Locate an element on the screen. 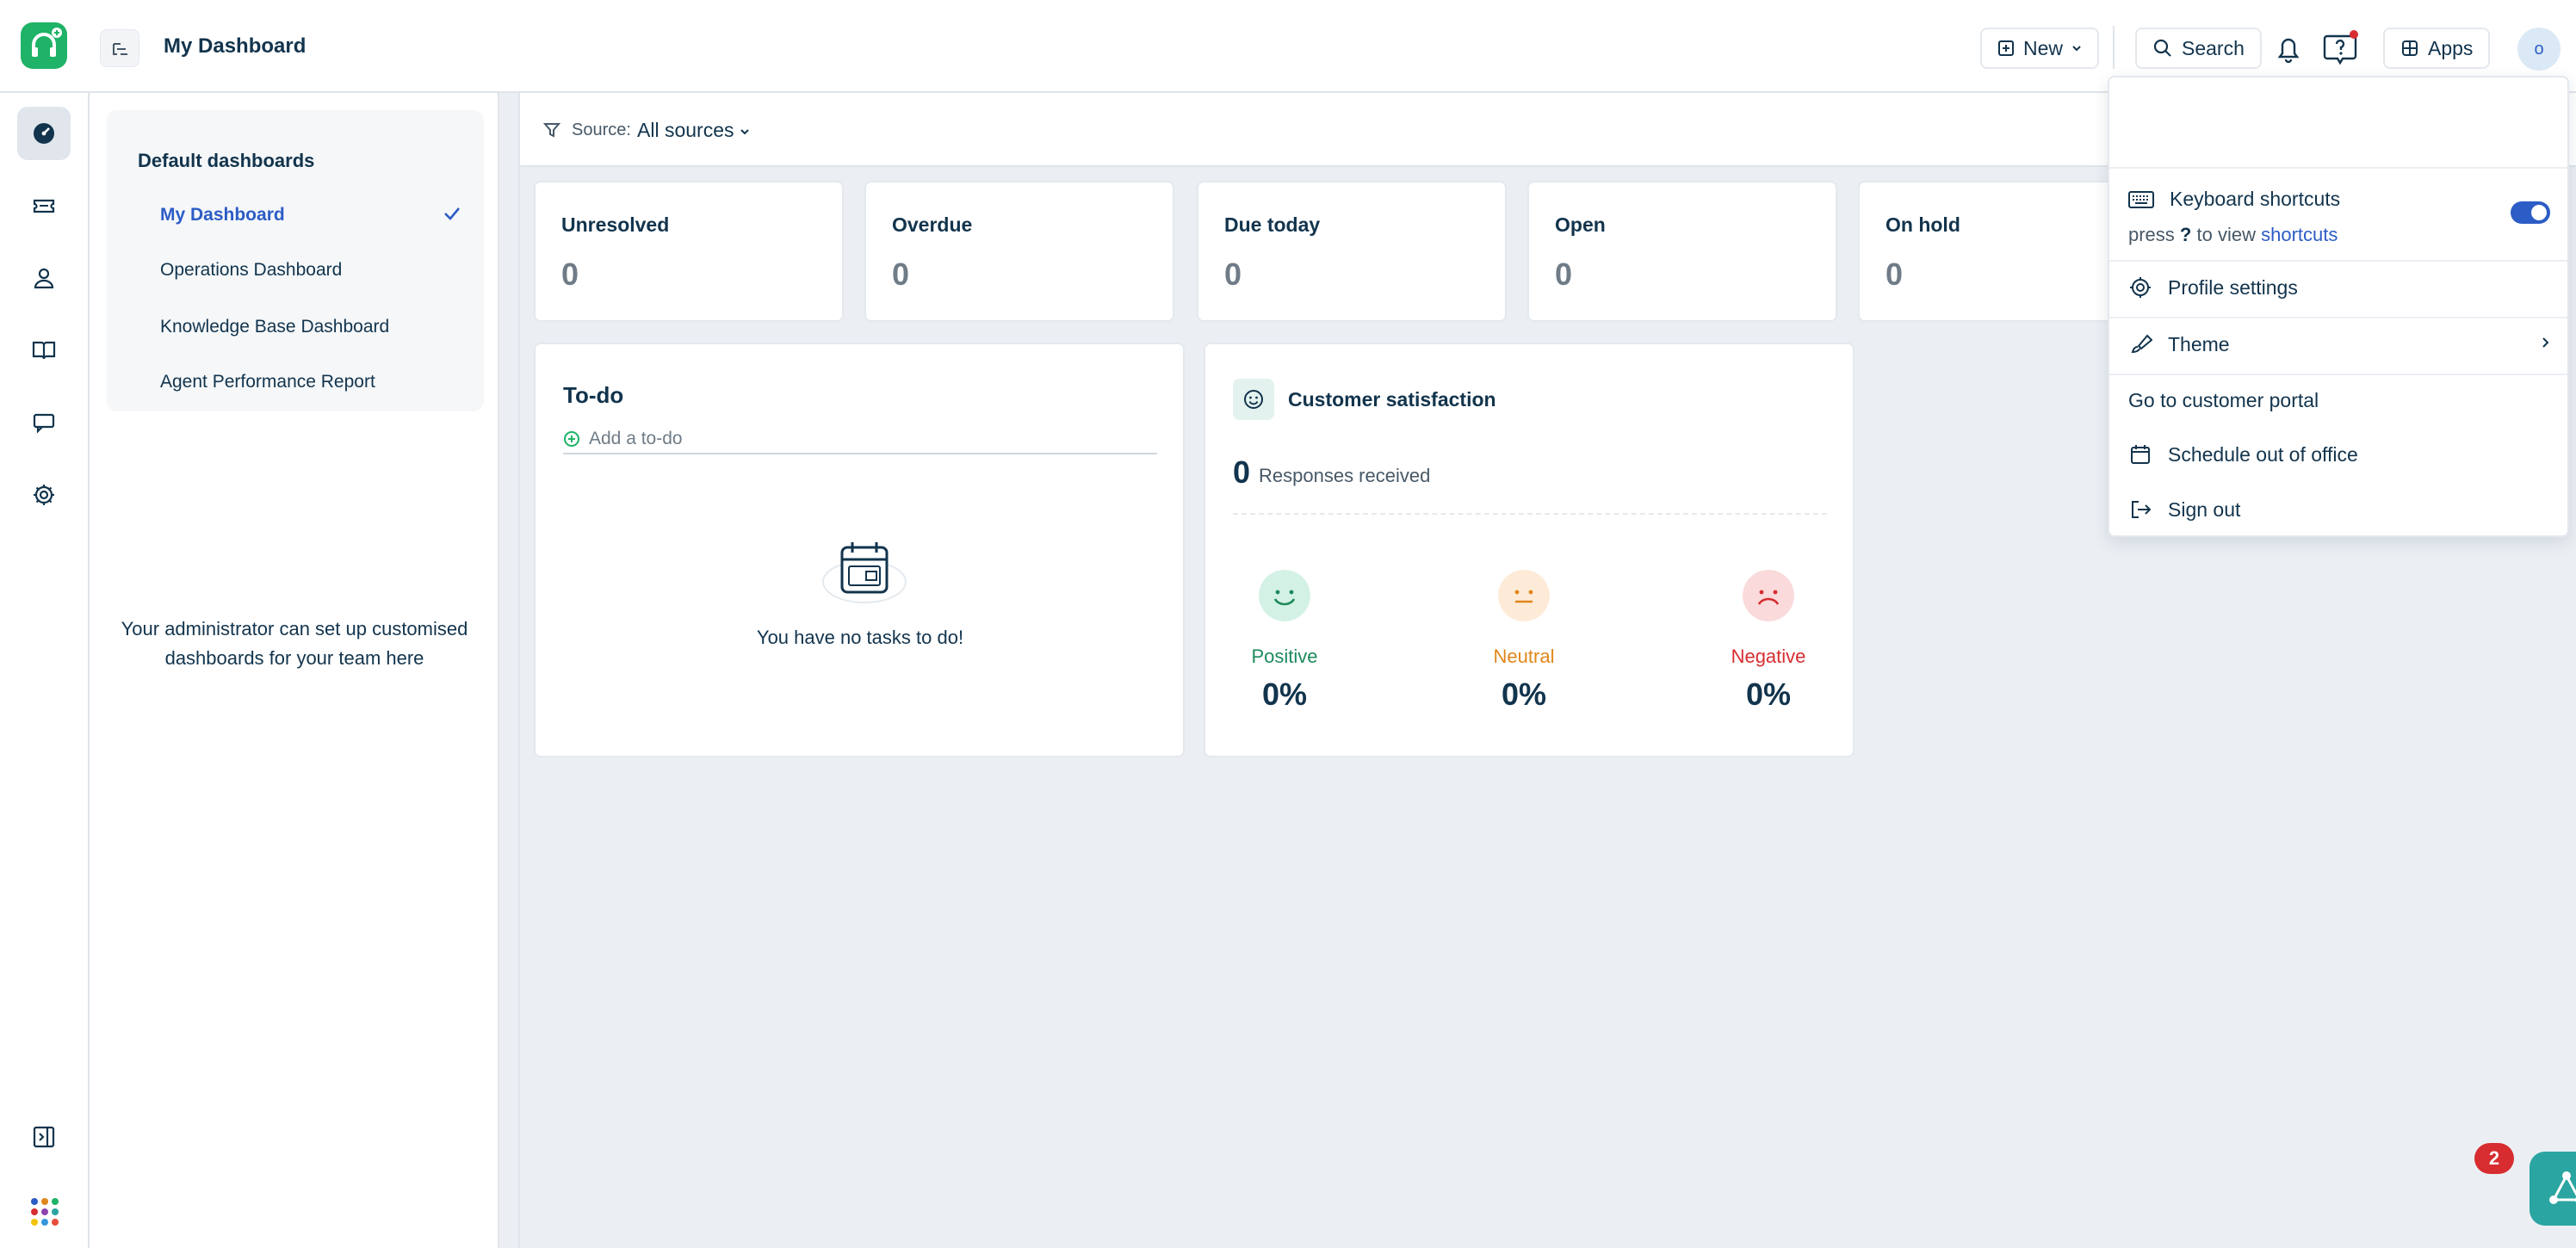 The image size is (2576, 1248). search-button-label: Search is located at coordinates (2213, 47).